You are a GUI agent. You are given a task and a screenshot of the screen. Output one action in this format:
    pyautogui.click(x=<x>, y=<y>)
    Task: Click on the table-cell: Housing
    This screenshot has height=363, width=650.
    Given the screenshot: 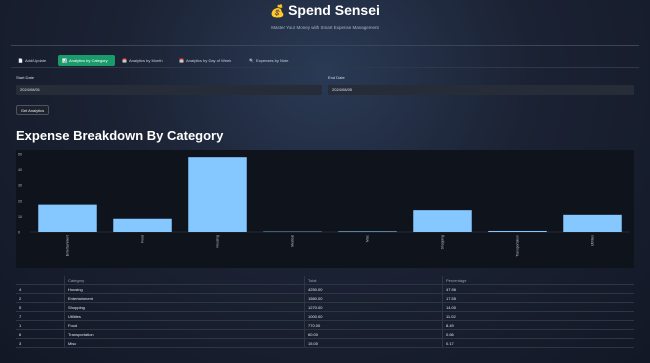 What is the action you would take?
    pyautogui.click(x=75, y=289)
    